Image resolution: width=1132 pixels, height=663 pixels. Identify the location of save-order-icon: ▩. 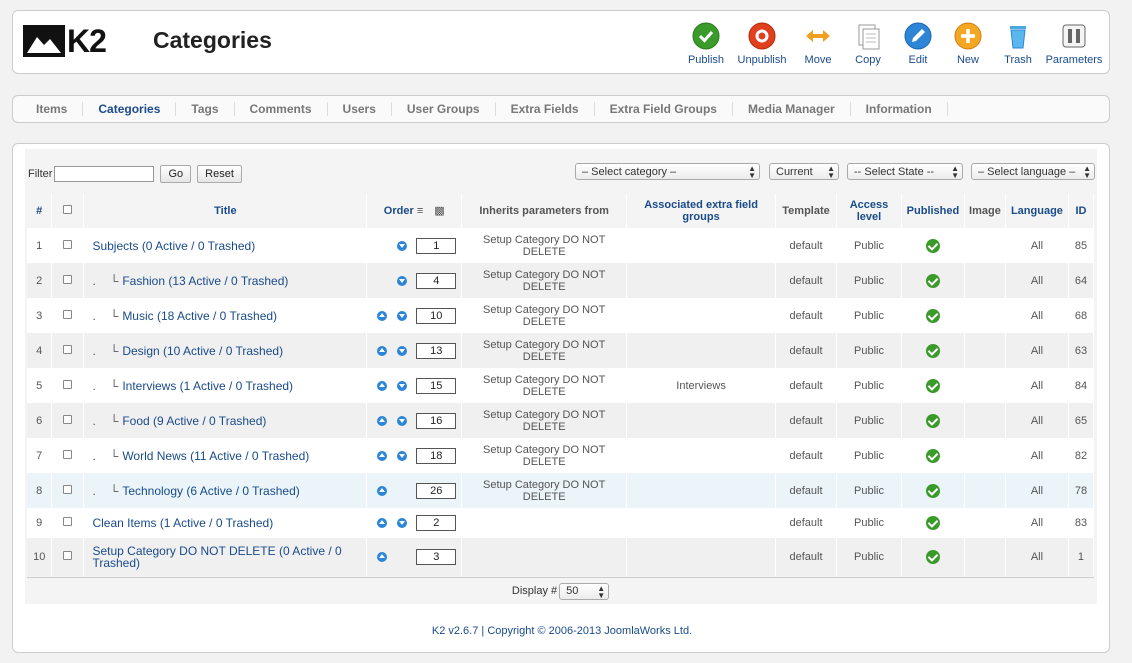
(439, 211).